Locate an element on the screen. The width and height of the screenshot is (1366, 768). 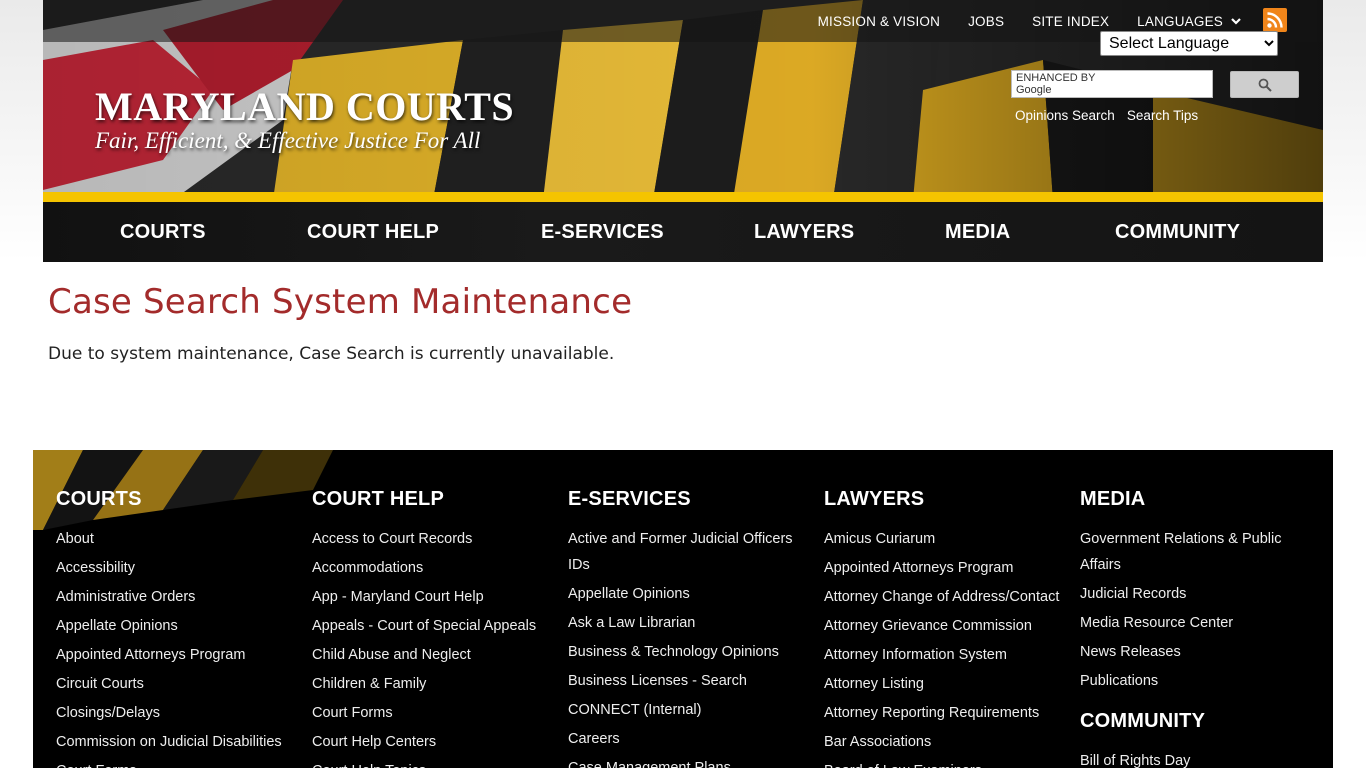
footer-link: Attorney Grievance Commission is located at coordinates (944, 626).